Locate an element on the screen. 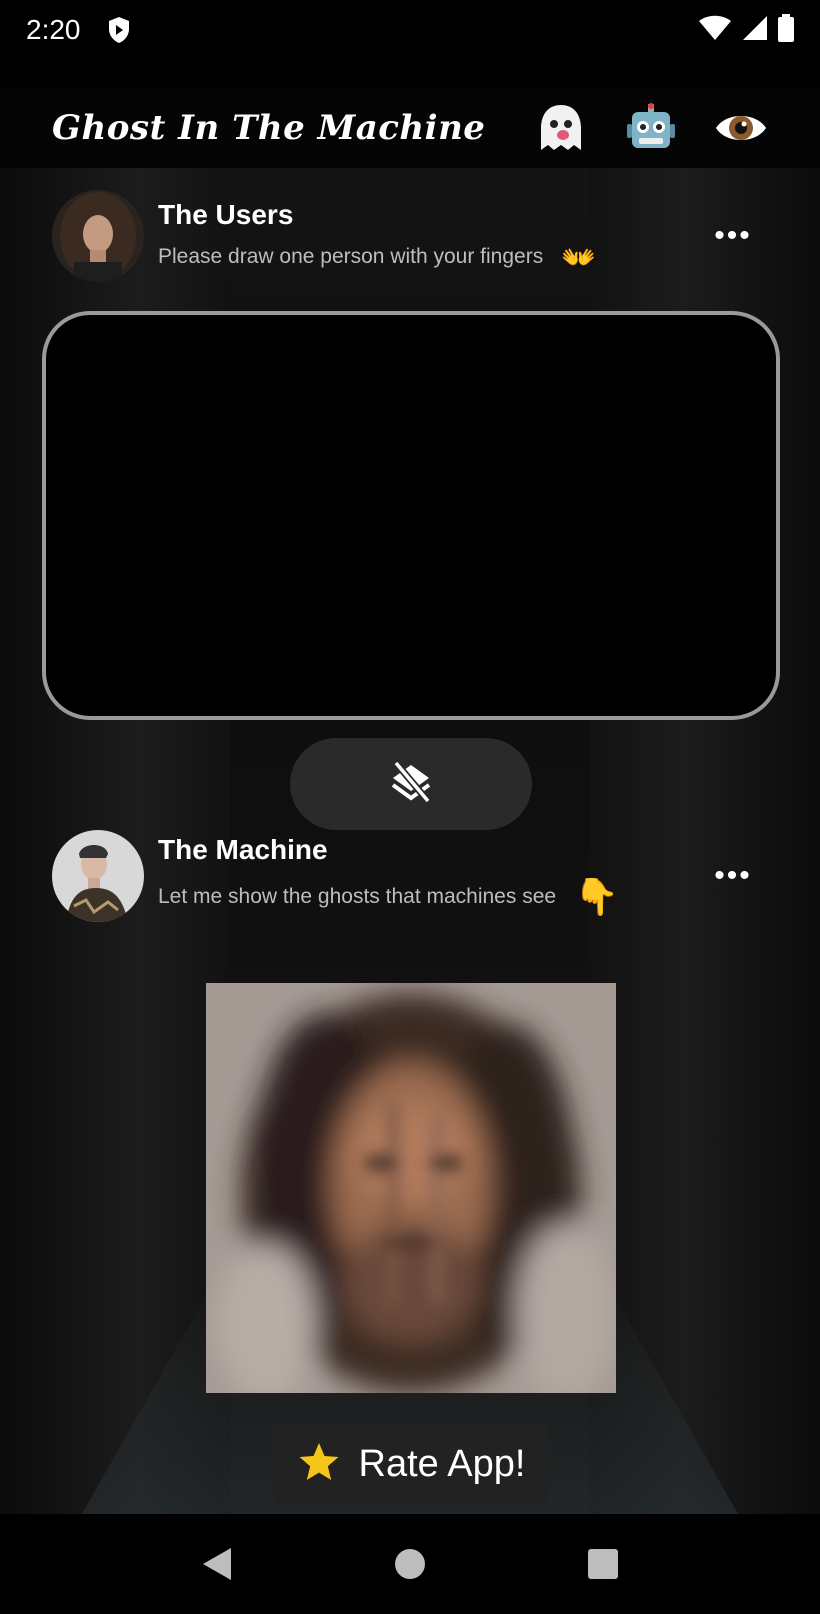  machine-post-name: The Machine is located at coordinates (243, 849).